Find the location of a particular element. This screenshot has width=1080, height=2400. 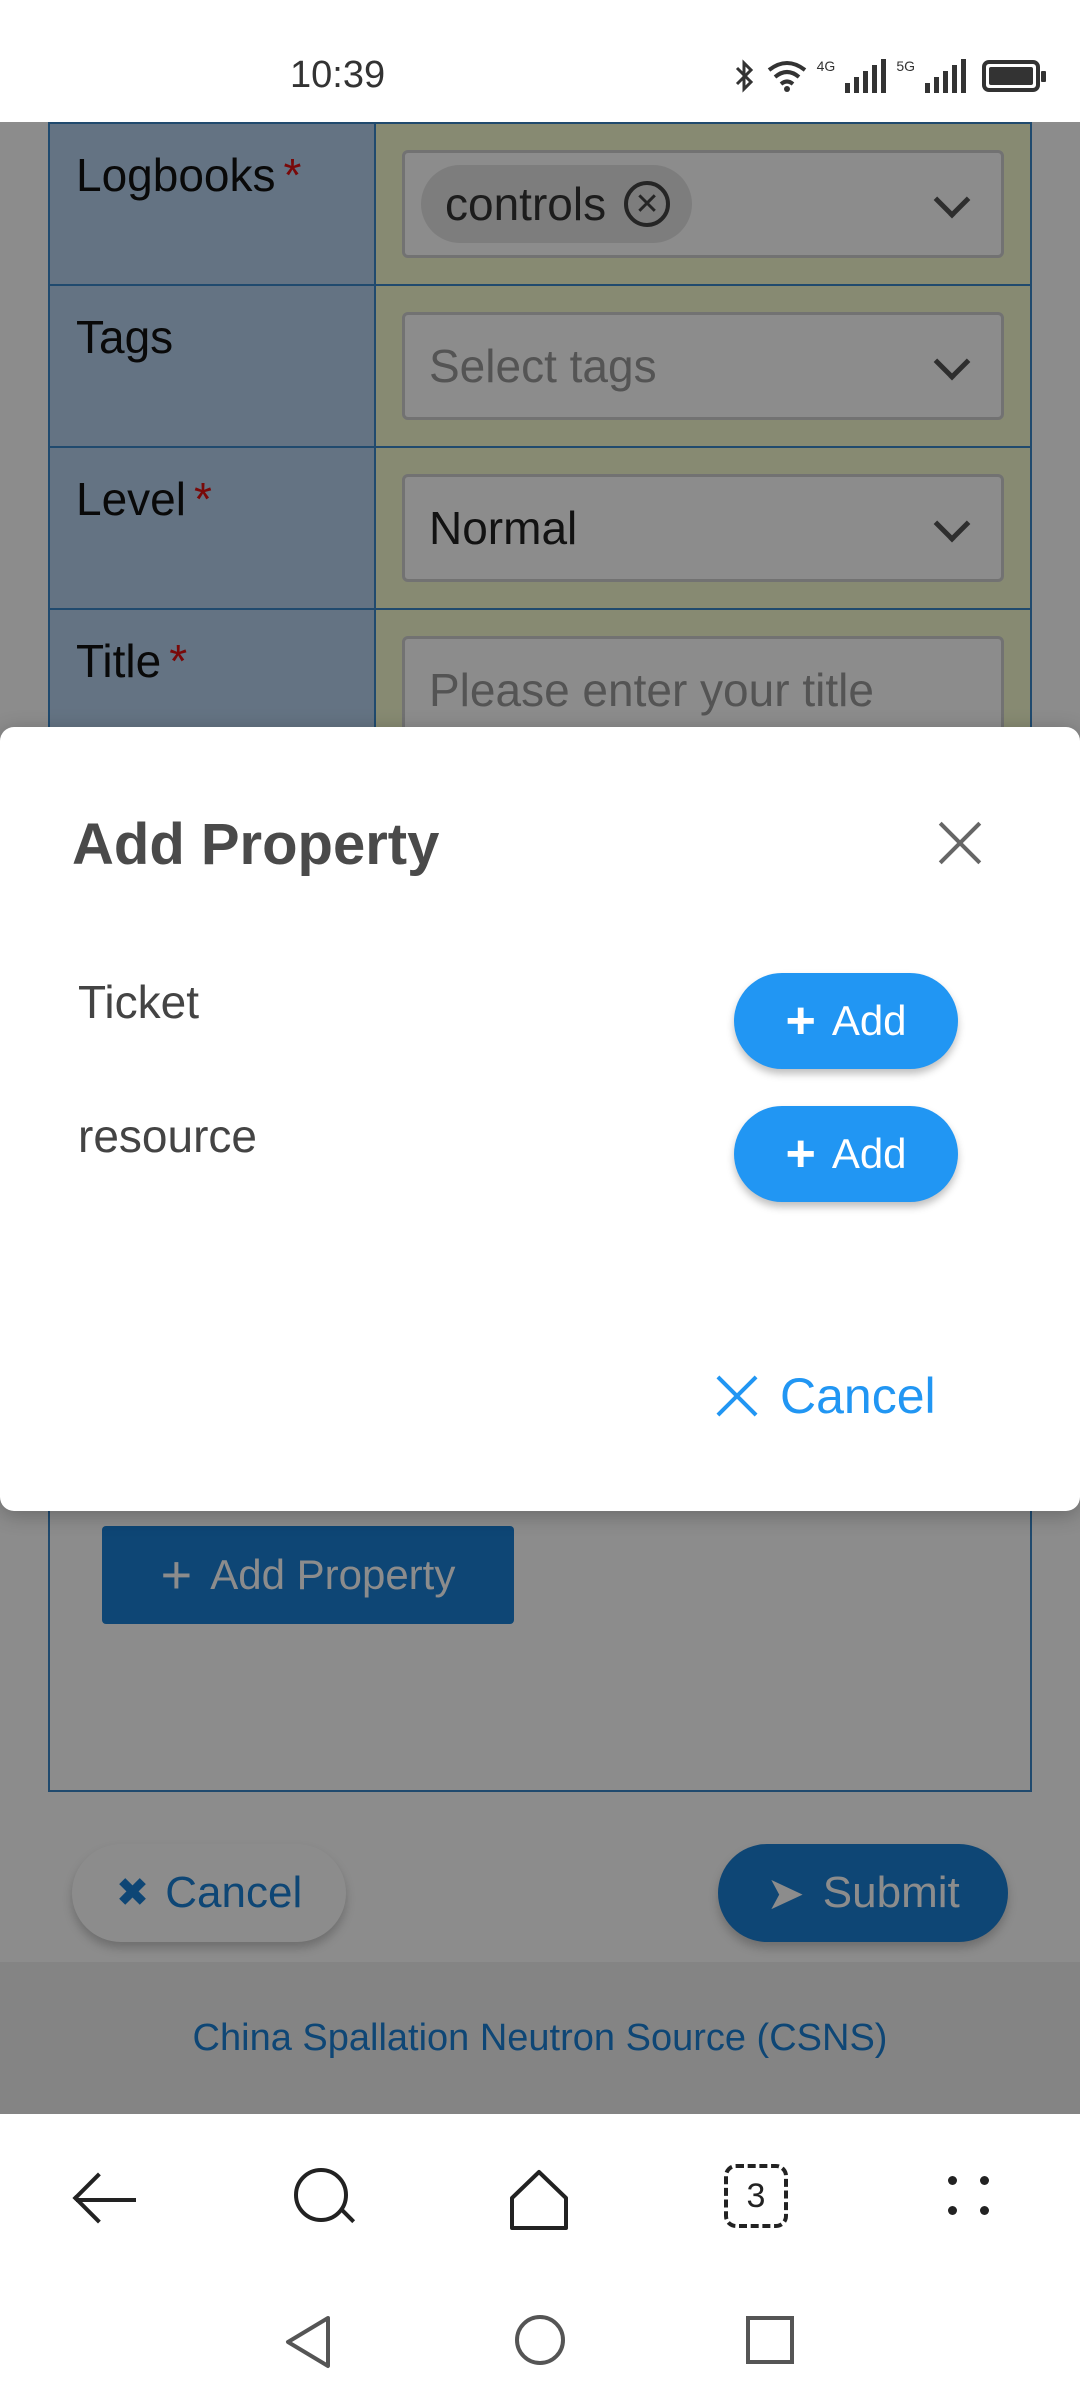

status-icons: 4G 5G is located at coordinates (889, 76).